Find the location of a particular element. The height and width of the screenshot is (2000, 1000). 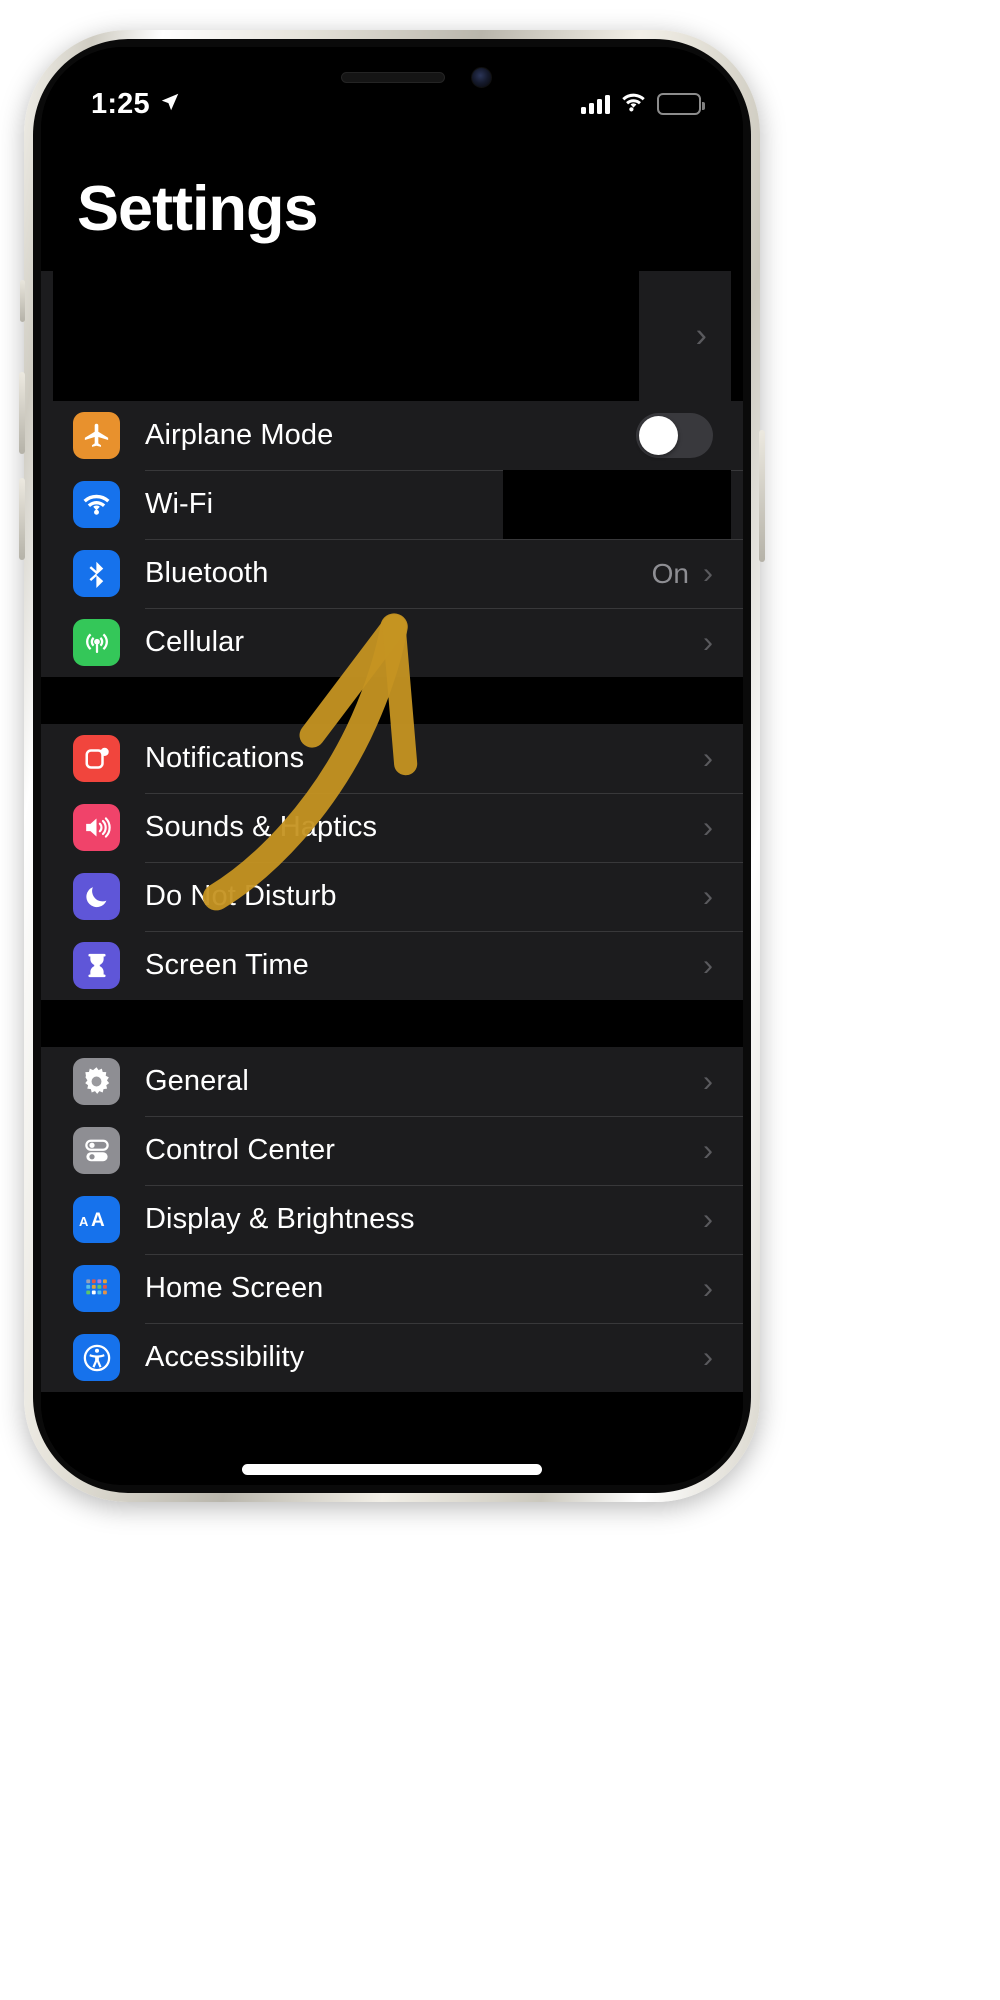

accessibility-icon is located at coordinates (96, 1357).